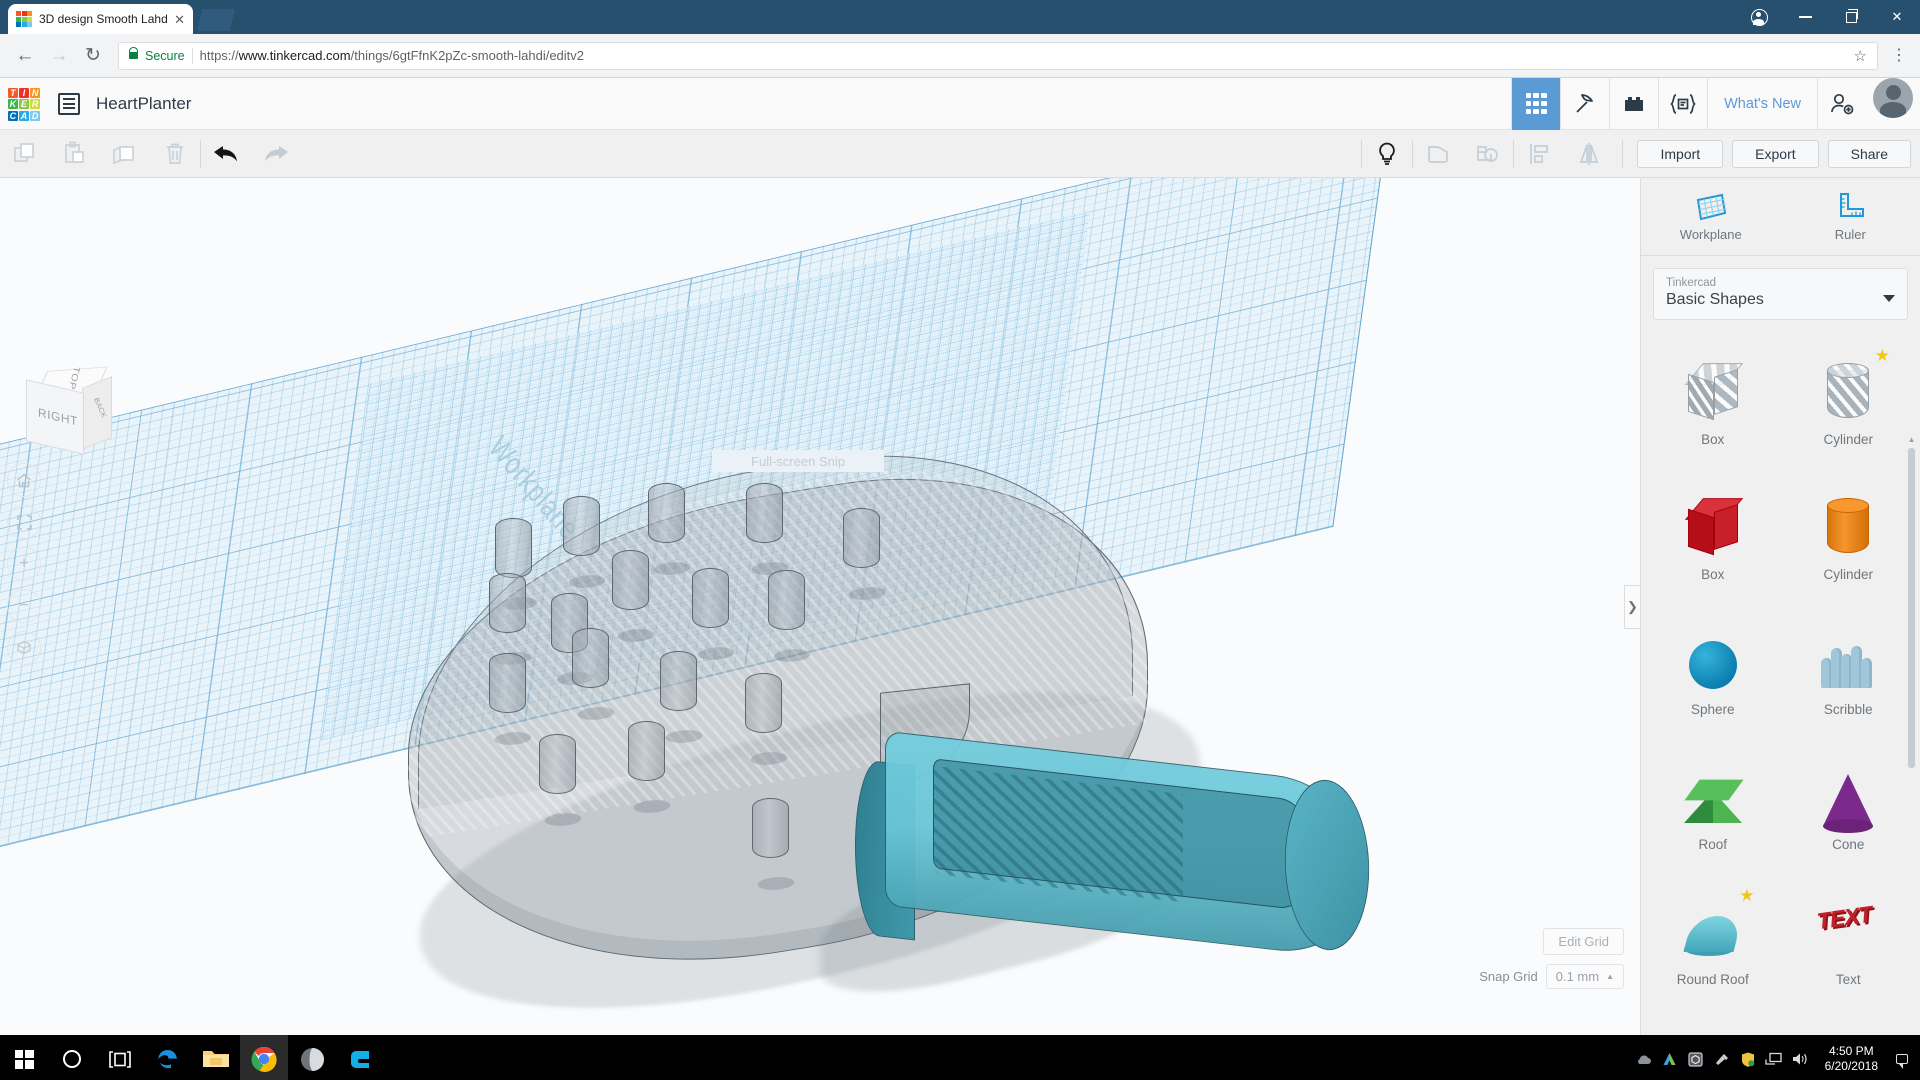 The height and width of the screenshot is (1080, 1920). I want to click on chrome-icon, so click(264, 1059).